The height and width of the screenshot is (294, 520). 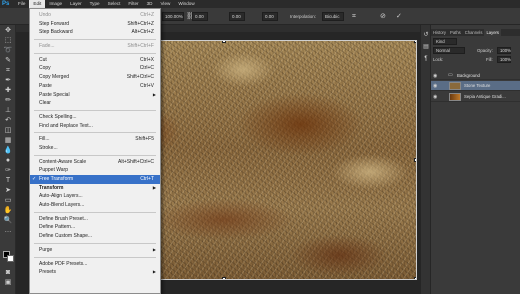 I want to click on transform-handle-tc, so click(x=224, y=42).